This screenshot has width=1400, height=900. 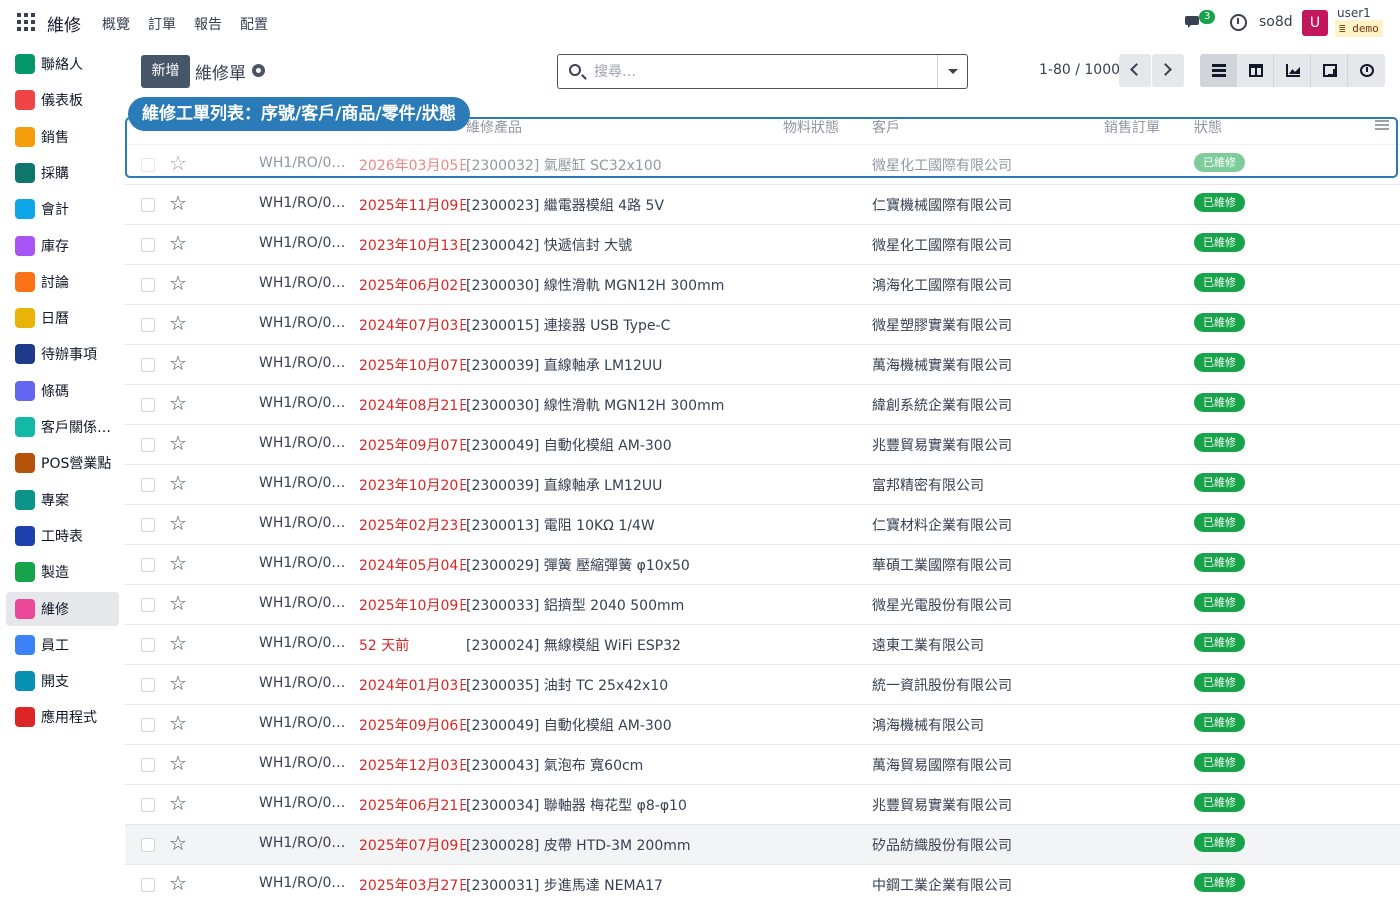 What do you see at coordinates (62, 282) in the screenshot?
I see `sidebar-item-discuss: 討論` at bounding box center [62, 282].